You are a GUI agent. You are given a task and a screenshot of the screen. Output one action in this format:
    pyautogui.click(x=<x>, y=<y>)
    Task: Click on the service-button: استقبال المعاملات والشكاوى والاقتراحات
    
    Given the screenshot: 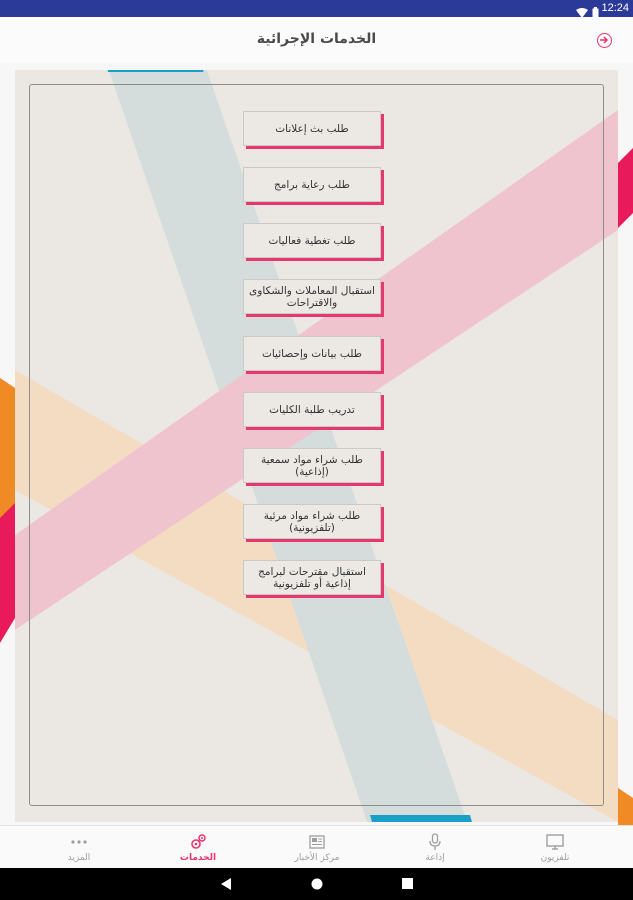 What is the action you would take?
    pyautogui.click(x=312, y=296)
    